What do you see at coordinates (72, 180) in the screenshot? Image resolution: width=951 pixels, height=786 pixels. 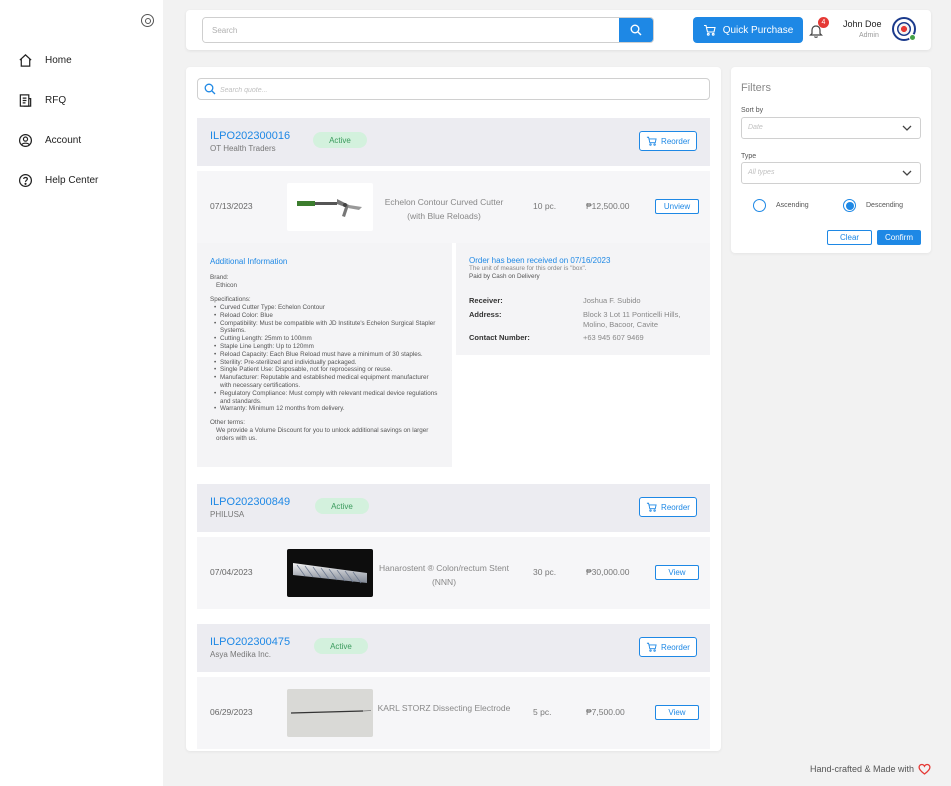 I see `sidebar-item-label: Help Center` at bounding box center [72, 180].